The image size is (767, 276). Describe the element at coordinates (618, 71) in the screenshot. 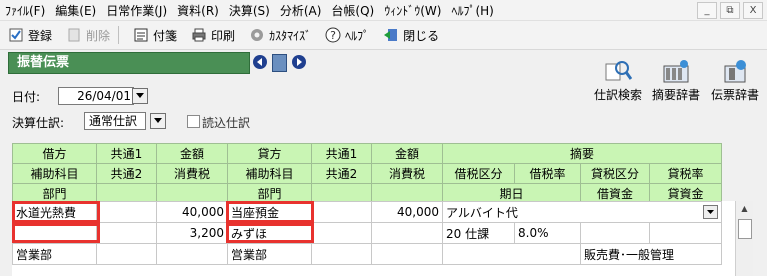

I see `search-icon` at that location.